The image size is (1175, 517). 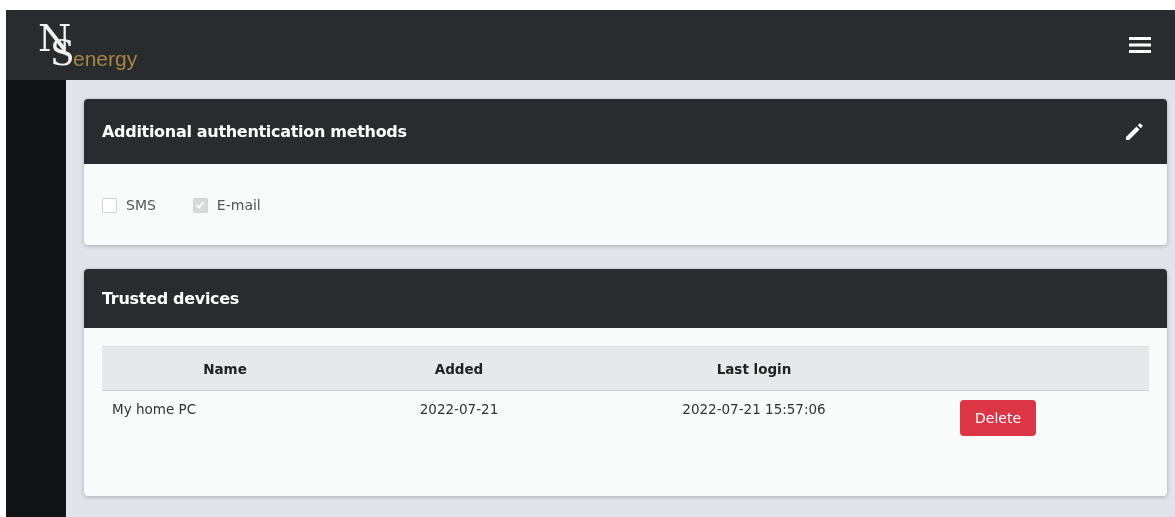 What do you see at coordinates (91, 45) in the screenshot?
I see `logo: NSenergy` at bounding box center [91, 45].